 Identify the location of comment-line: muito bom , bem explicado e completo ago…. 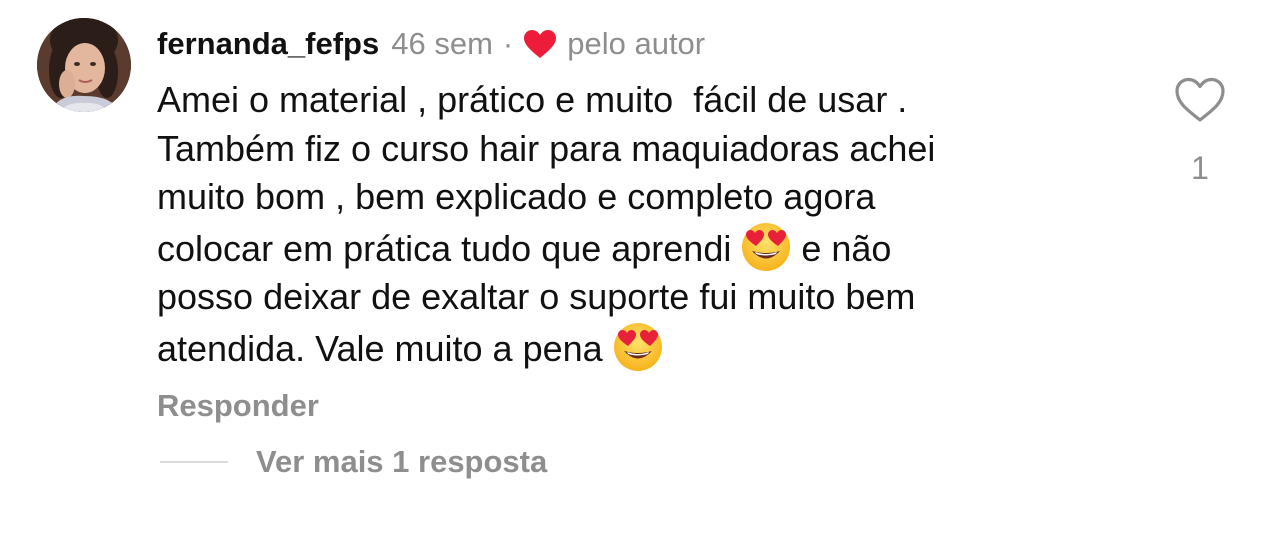
(516, 196).